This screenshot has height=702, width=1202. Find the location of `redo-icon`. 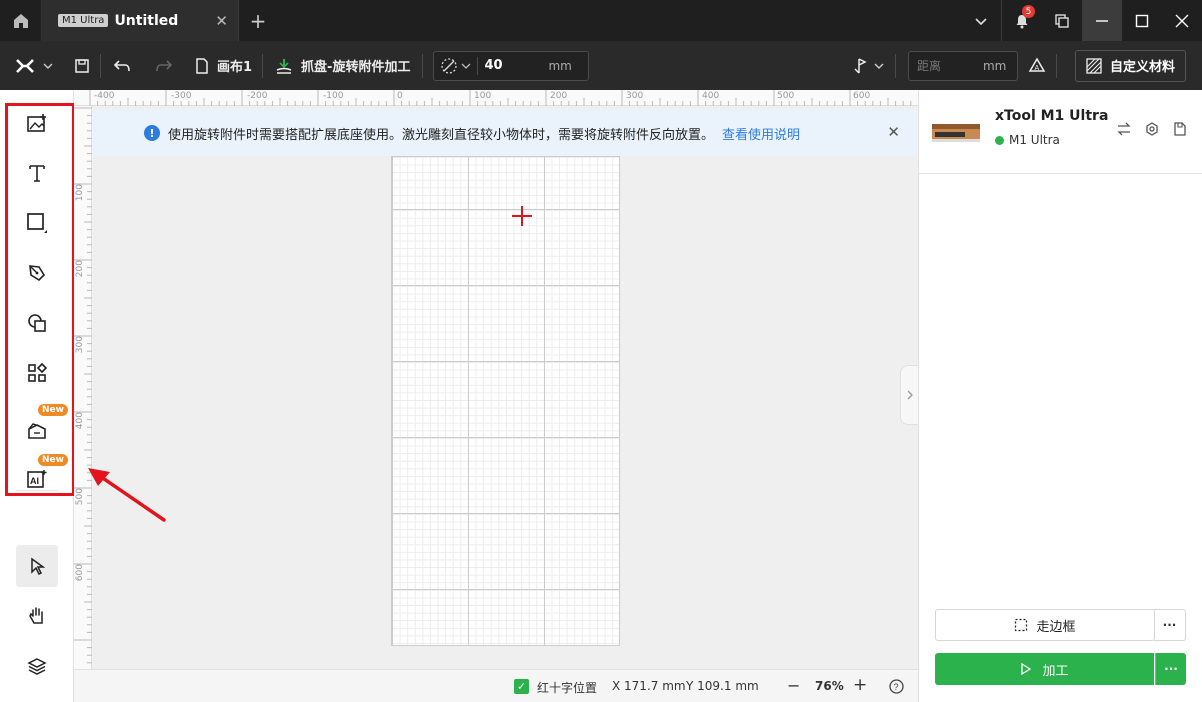

redo-icon is located at coordinates (164, 65).